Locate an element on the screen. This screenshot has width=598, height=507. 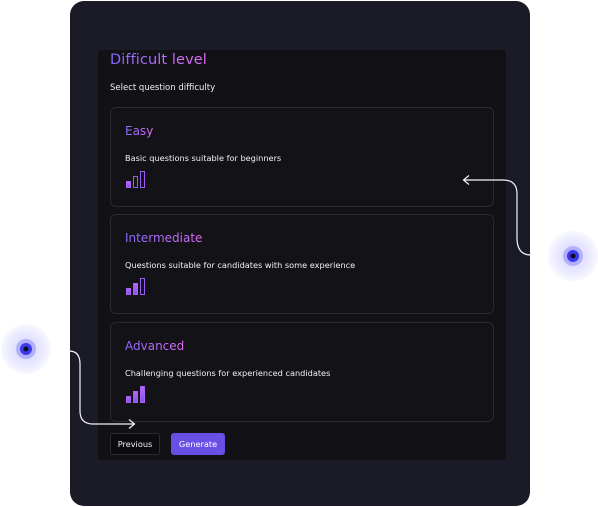
difficulty-label: Advanced is located at coordinates (155, 346).